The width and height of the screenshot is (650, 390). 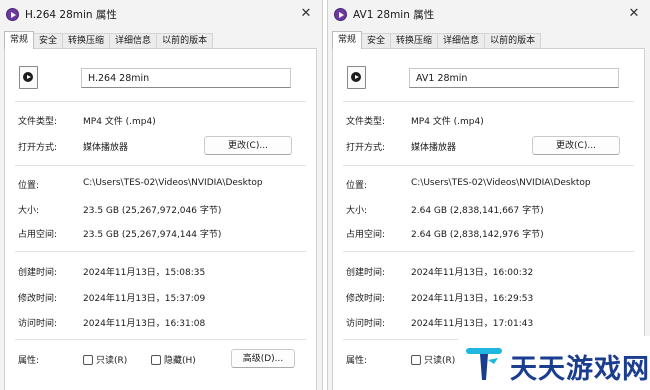 I want to click on modified-value: 2024年11月13日，16:29:53, so click(x=472, y=299).